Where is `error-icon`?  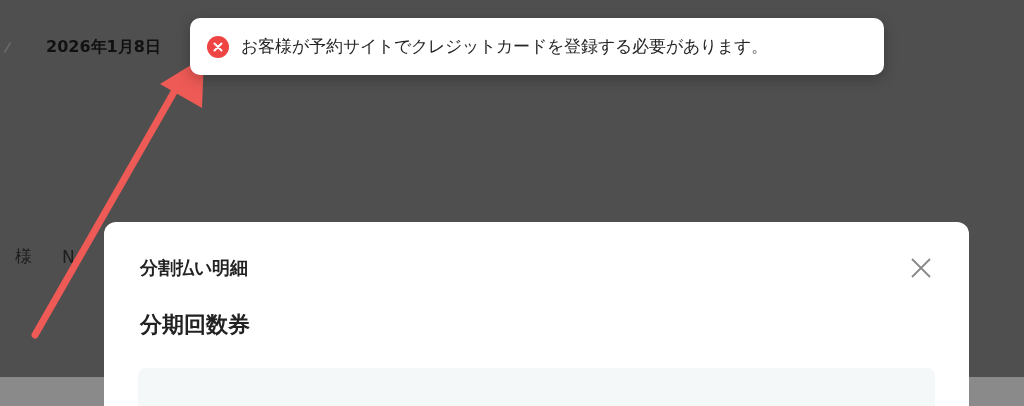
error-icon is located at coordinates (218, 46).